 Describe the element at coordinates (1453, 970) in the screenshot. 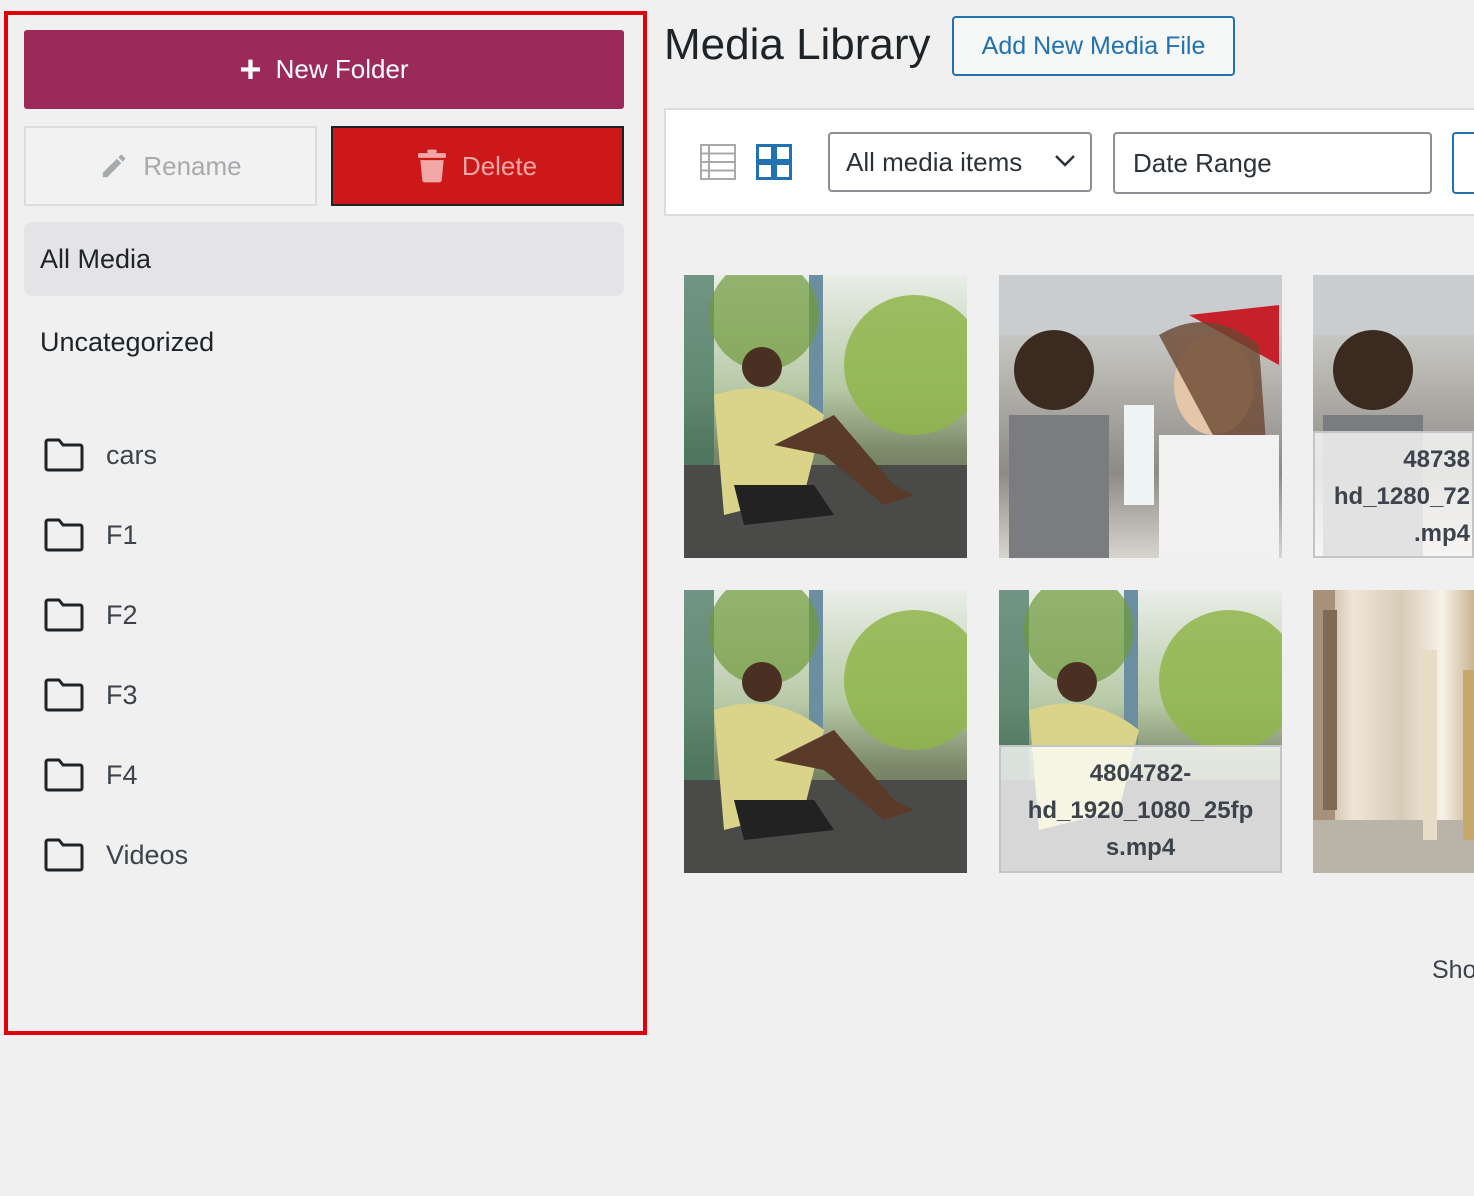

I see `show-more-text: Sho` at that location.